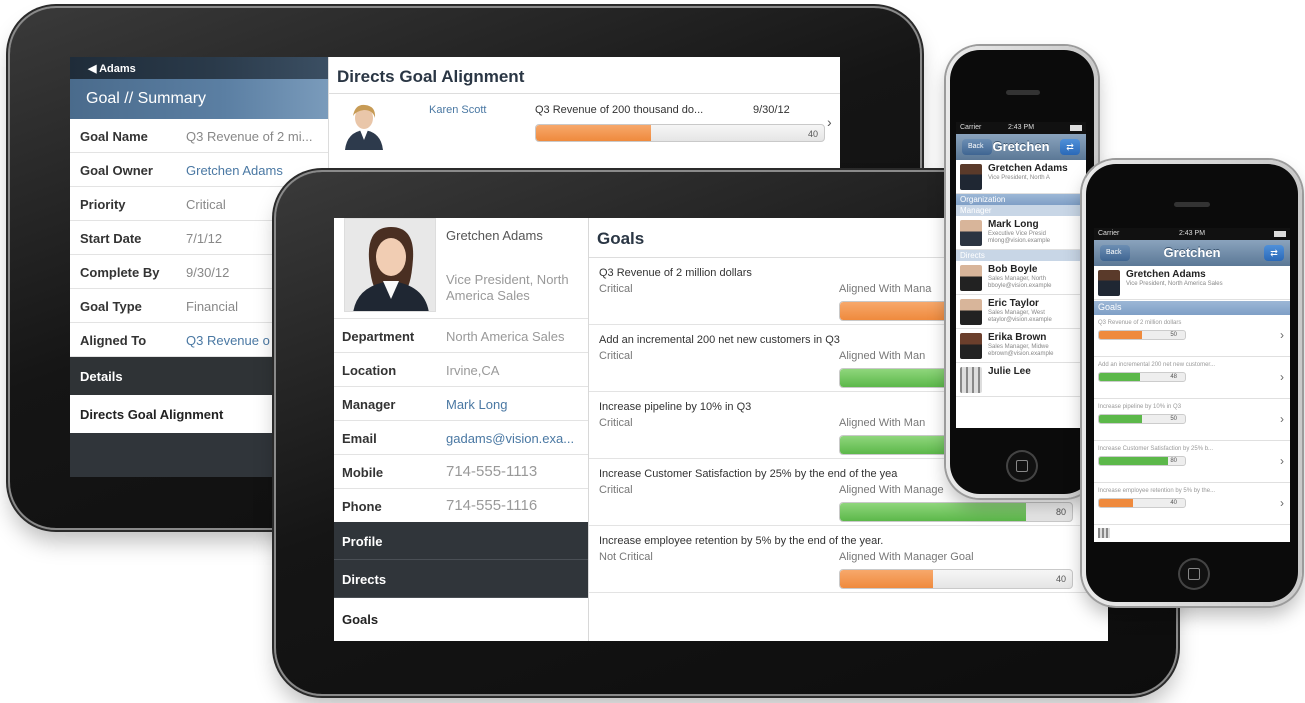  I want to click on section-directs: Directs, so click(1021, 255).